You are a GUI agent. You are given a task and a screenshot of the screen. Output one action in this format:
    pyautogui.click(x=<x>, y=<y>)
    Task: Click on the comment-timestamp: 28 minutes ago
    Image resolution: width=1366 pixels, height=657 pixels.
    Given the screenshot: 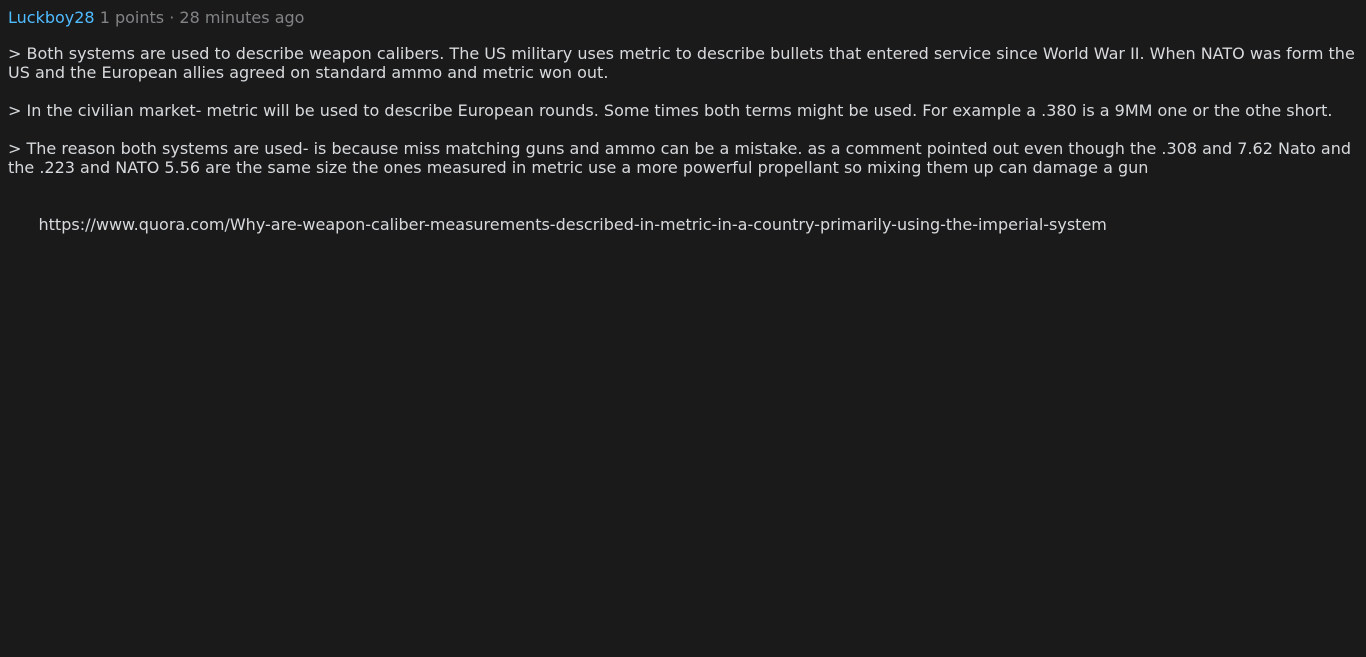 What is the action you would take?
    pyautogui.click(x=242, y=17)
    